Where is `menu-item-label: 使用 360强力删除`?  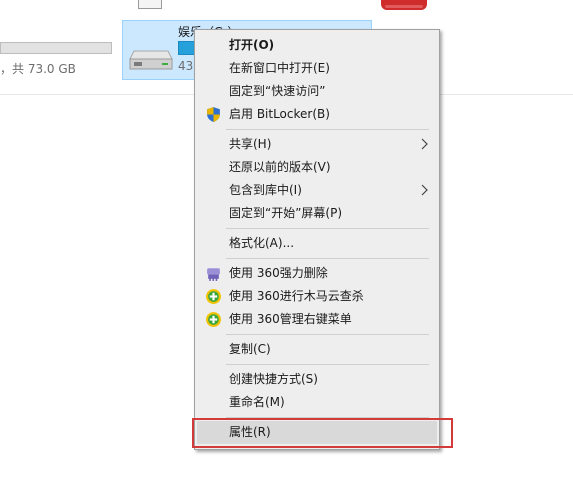 menu-item-label: 使用 360强力删除 is located at coordinates (278, 273).